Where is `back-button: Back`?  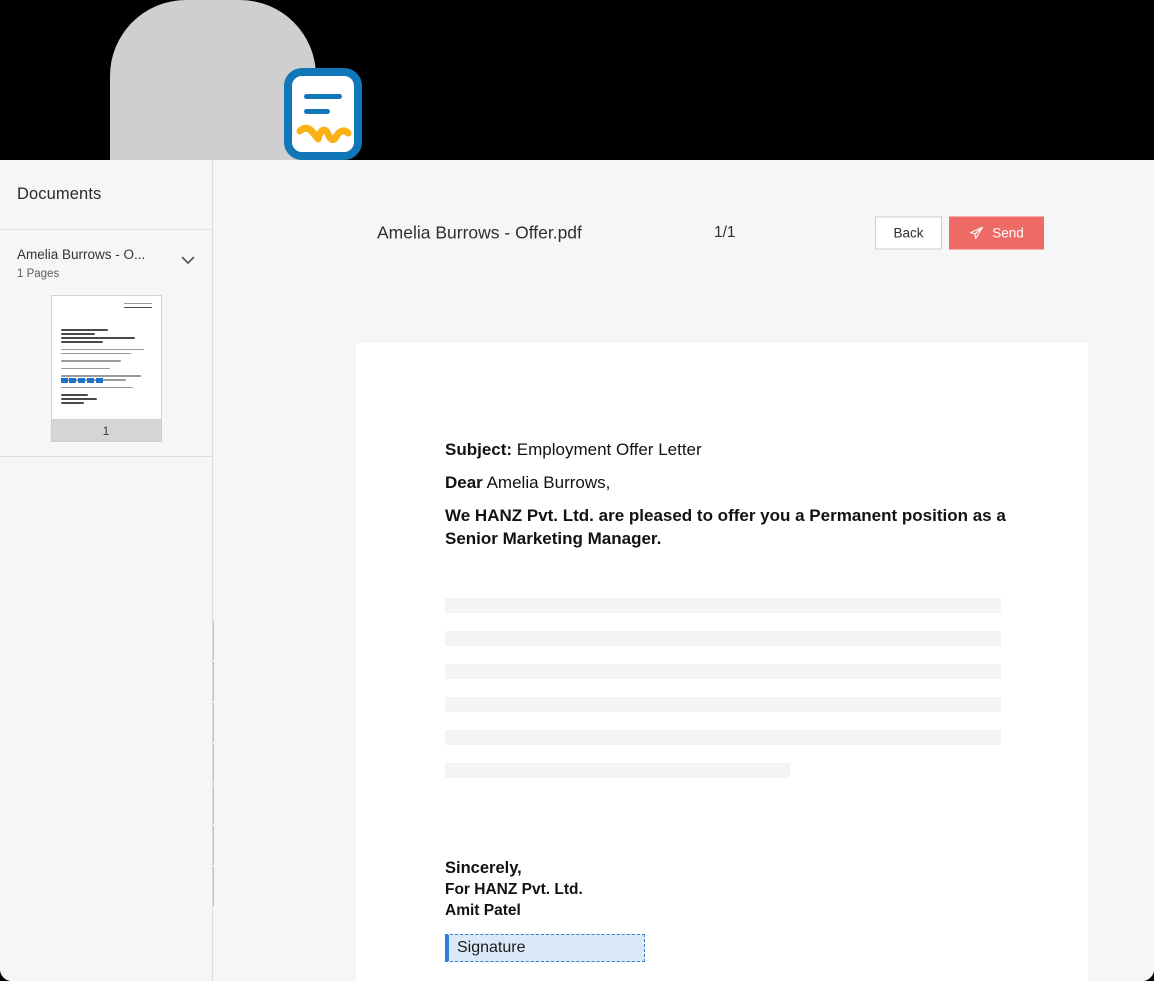 back-button: Back is located at coordinates (908, 233).